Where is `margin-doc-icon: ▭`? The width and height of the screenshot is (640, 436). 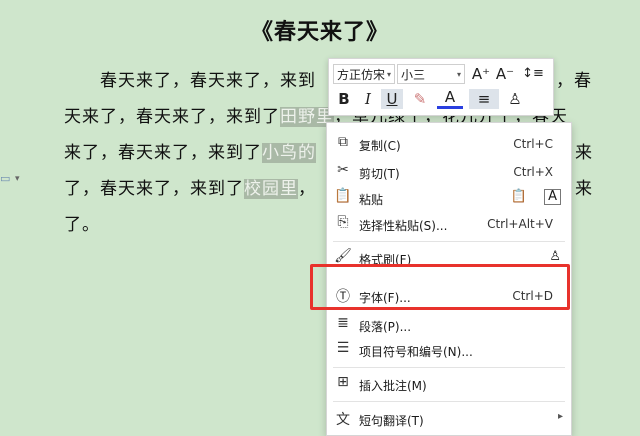
margin-doc-icon: ▭ is located at coordinates (5, 178).